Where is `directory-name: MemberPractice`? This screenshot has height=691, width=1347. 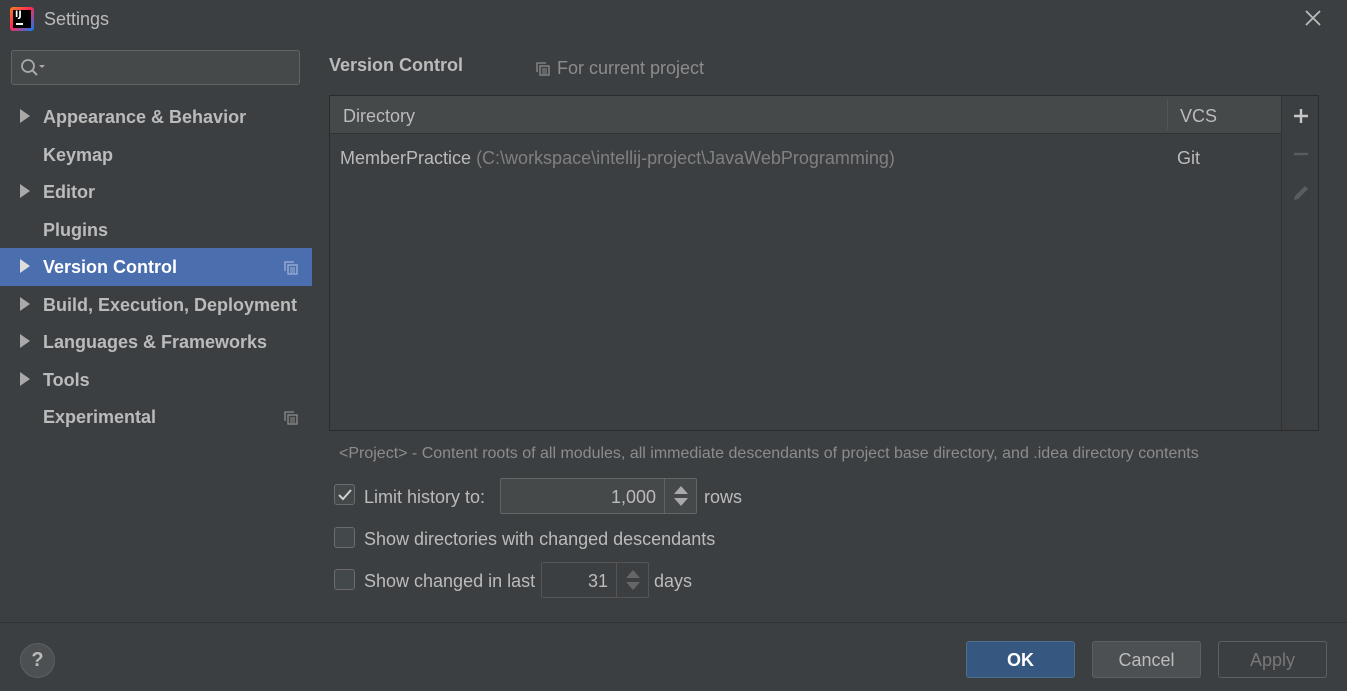
directory-name: MemberPractice is located at coordinates (406, 158).